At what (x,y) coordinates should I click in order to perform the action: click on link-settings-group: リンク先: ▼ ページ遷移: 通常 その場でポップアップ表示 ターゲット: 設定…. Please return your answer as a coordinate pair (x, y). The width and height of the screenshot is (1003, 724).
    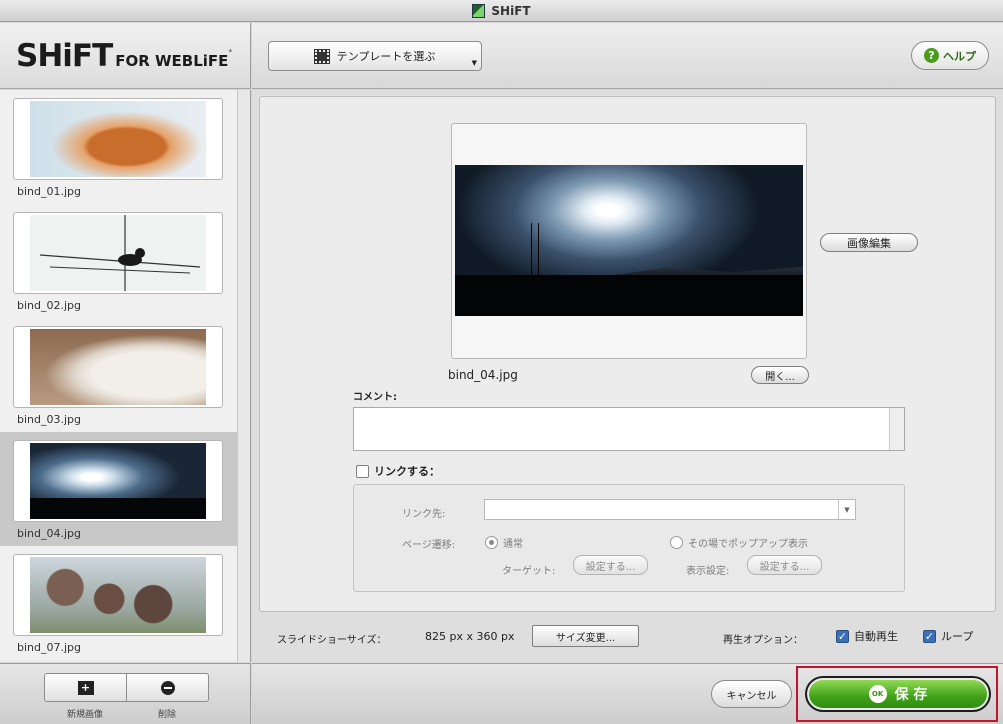
    Looking at the image, I should click on (629, 538).